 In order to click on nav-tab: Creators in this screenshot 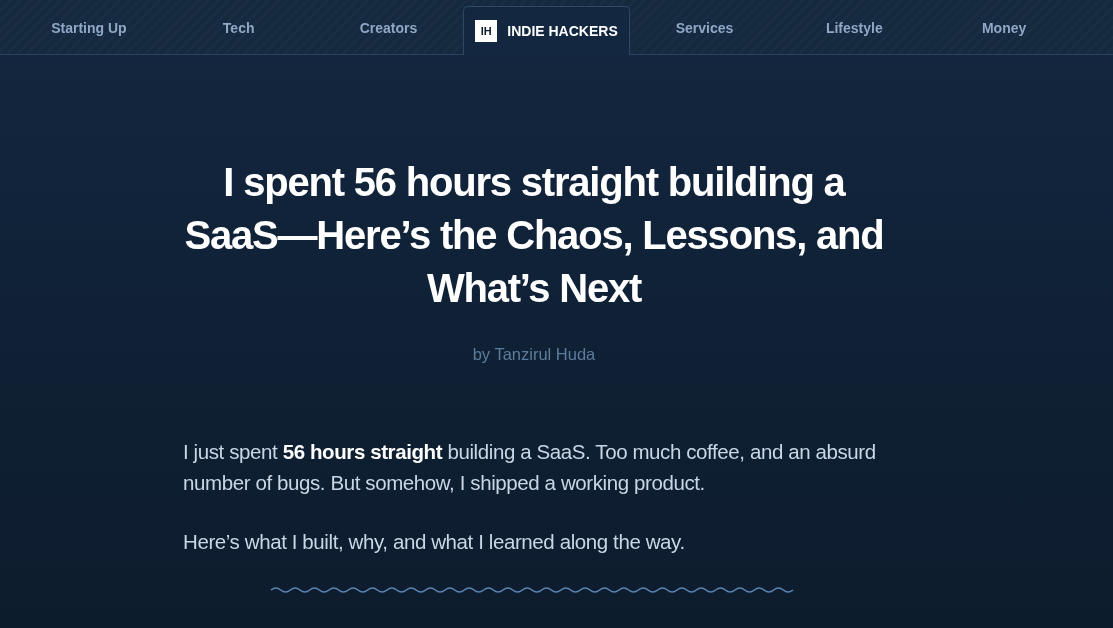, I will do `click(388, 30)`.